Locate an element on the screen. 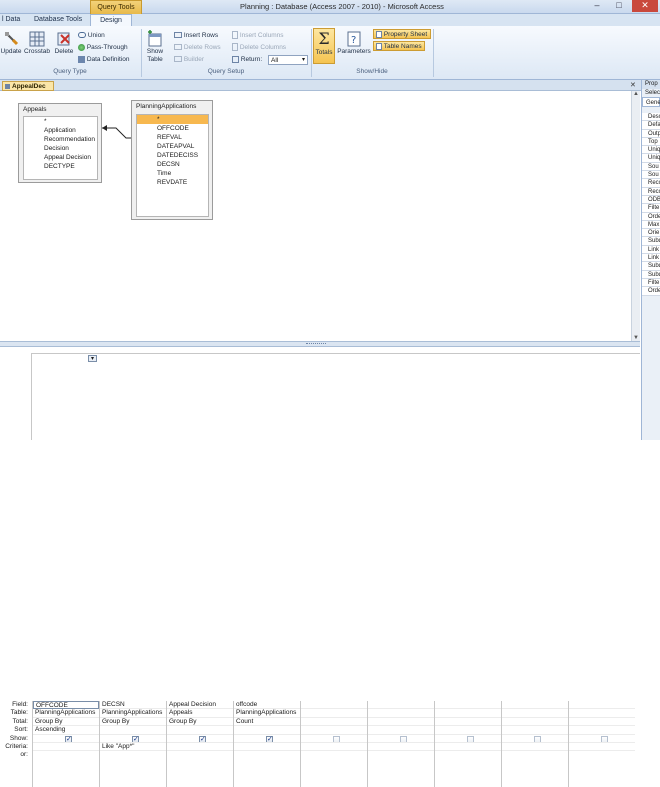 The width and height of the screenshot is (660, 787). insert-columns-button: Insert Columns is located at coordinates (258, 36).